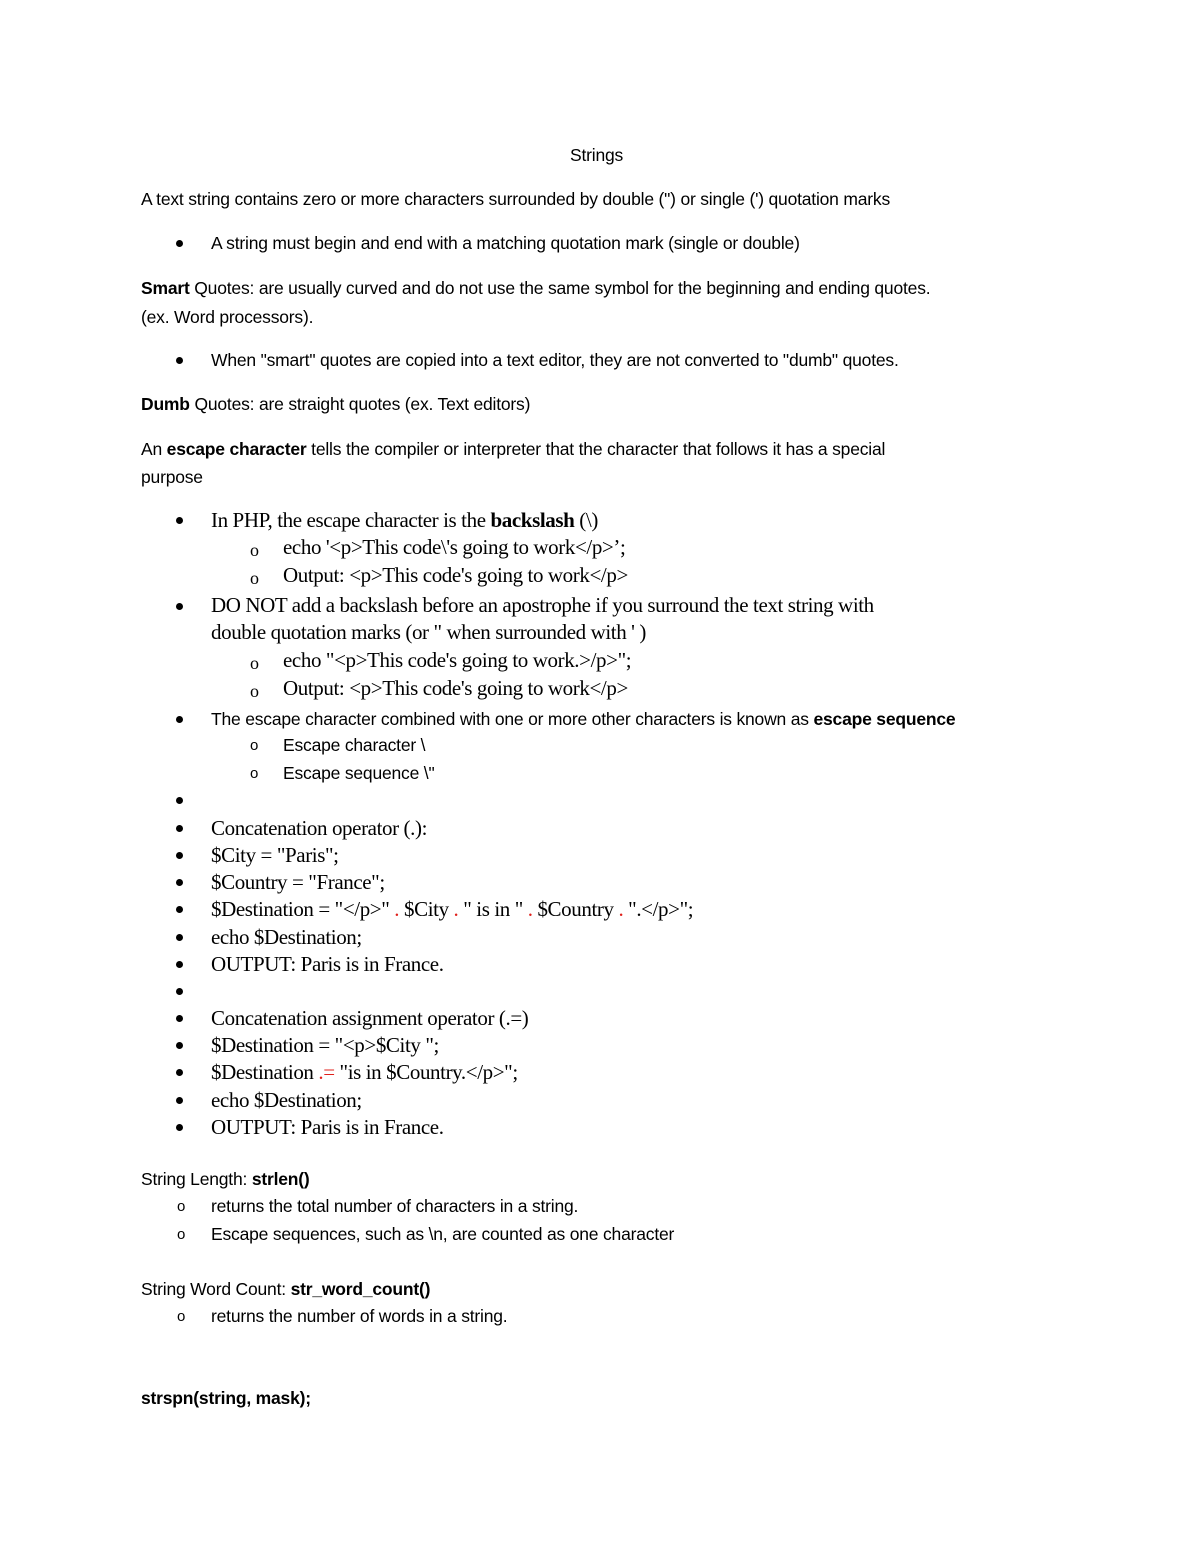  What do you see at coordinates (455, 575) in the screenshot?
I see `php-sub-item: Output: <p>This code's going to work</p>` at bounding box center [455, 575].